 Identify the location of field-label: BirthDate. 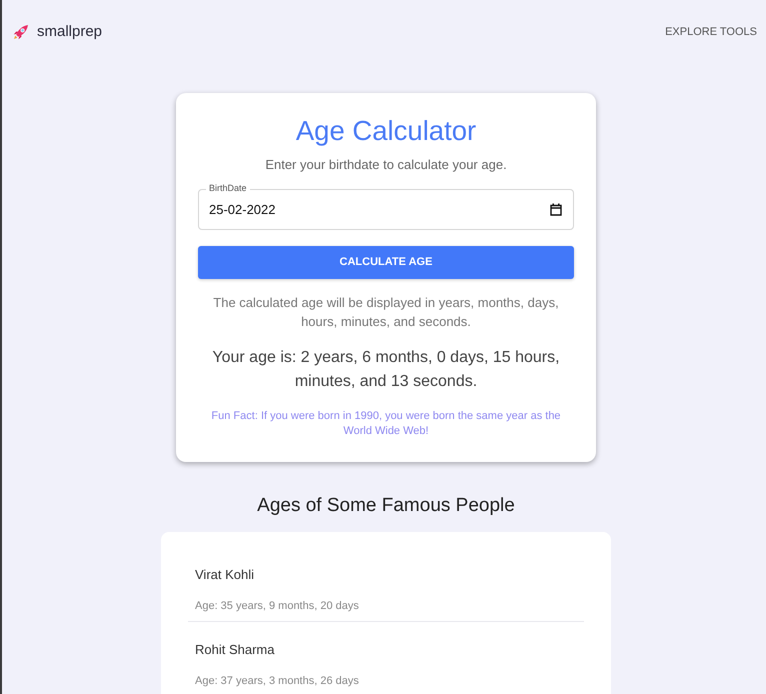
(228, 188).